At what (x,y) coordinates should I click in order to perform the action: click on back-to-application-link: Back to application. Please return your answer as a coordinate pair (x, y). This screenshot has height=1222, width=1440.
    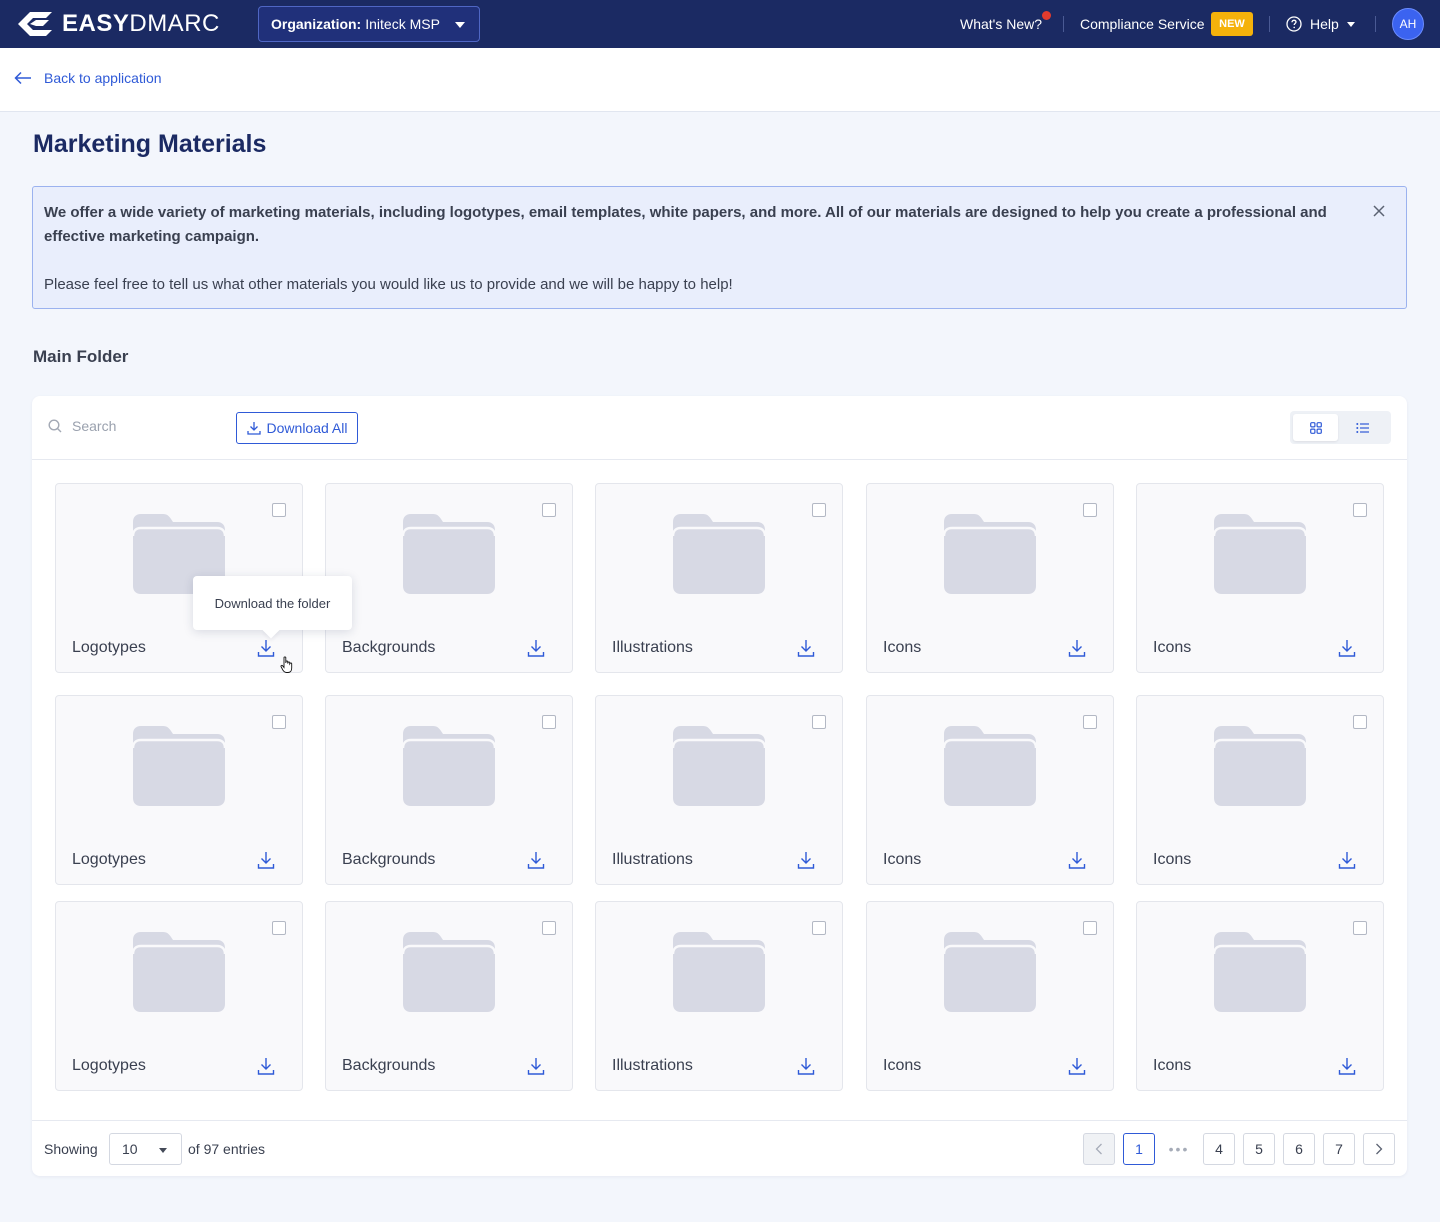
    Looking at the image, I should click on (88, 78).